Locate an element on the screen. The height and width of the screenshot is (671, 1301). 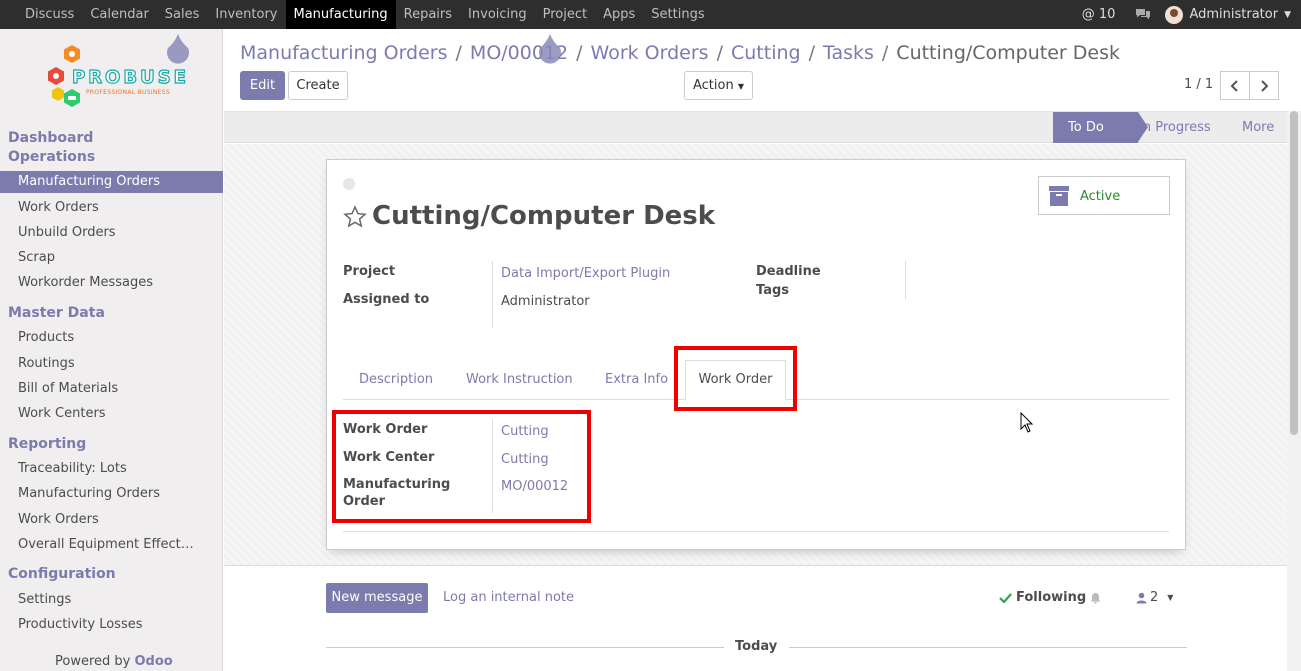
stage-to-do: To Do is located at coordinates (1100, 127).